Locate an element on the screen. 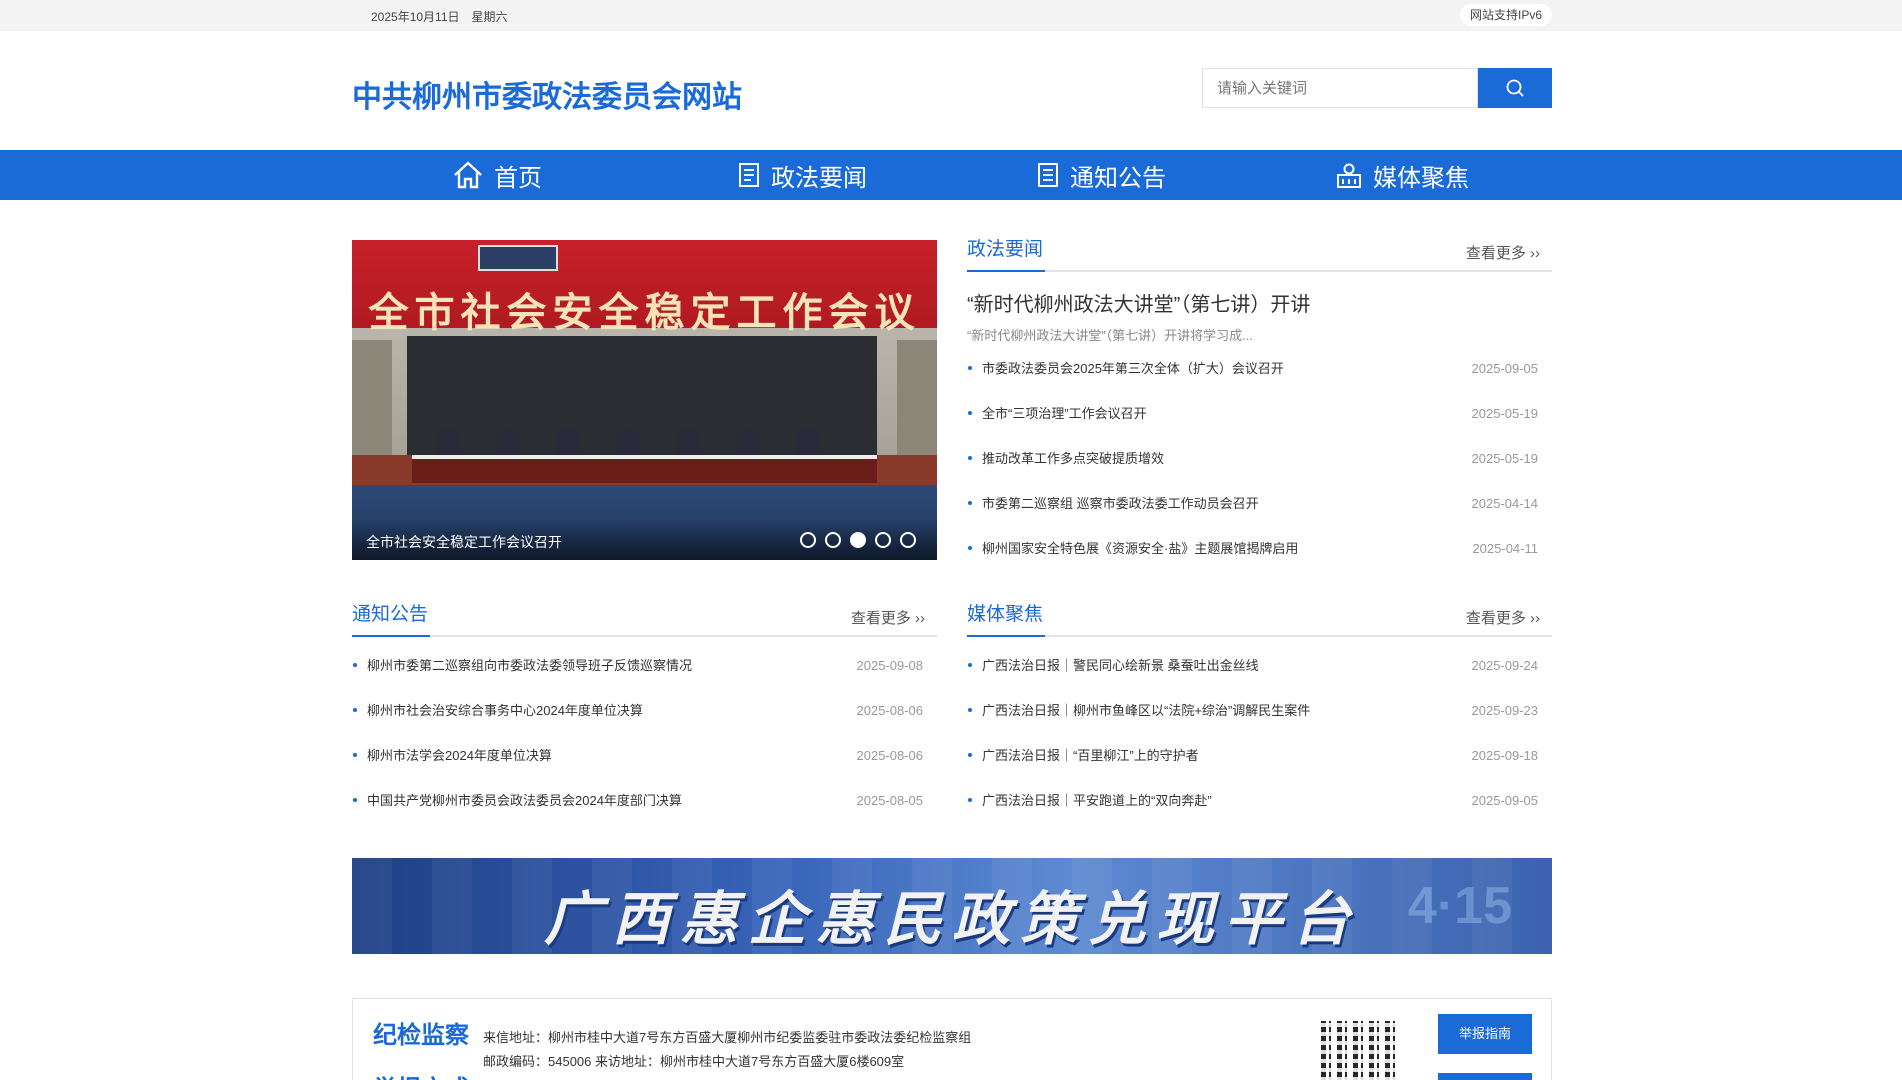 This screenshot has width=1902, height=1080. qr-code is located at coordinates (1360, 1050).